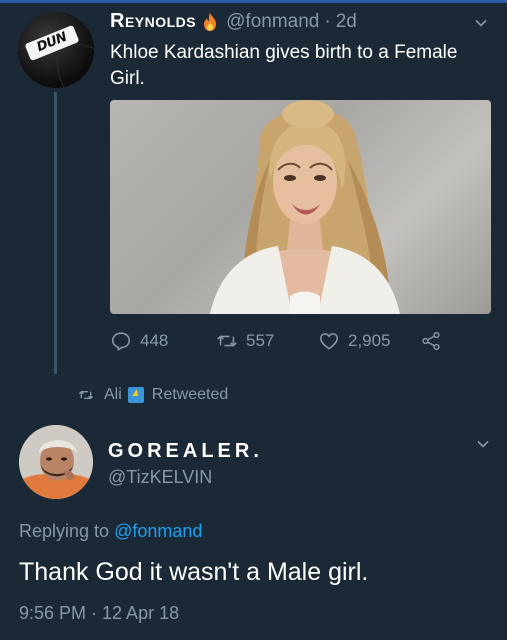 The image size is (507, 640). I want to click on author-handle: @TizKELVIN, so click(160, 477).